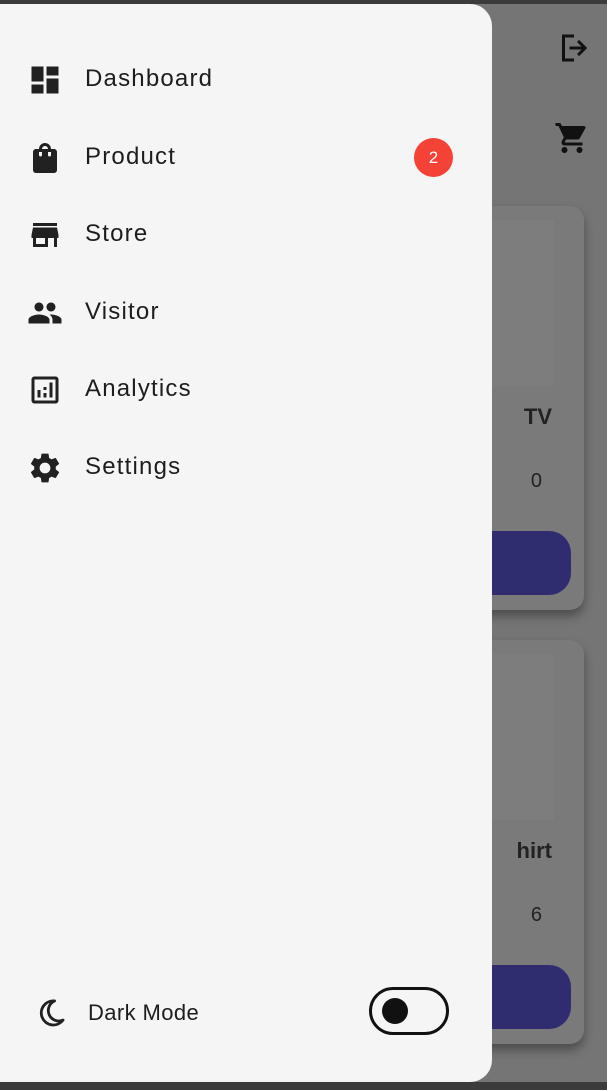 This screenshot has width=607, height=1090. What do you see at coordinates (45, 235) in the screenshot?
I see `store-icon` at bounding box center [45, 235].